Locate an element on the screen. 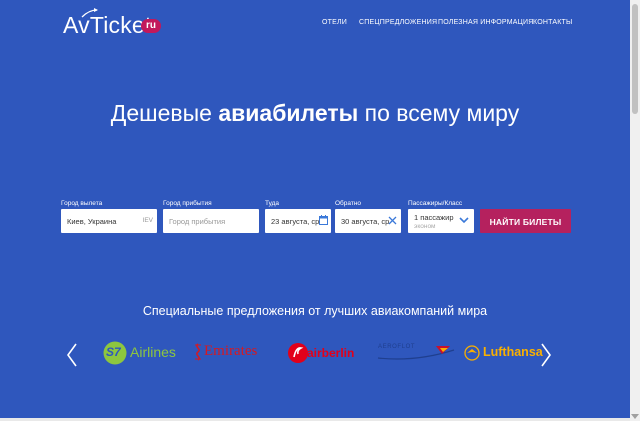  from-label: Город вылета is located at coordinates (82, 203).